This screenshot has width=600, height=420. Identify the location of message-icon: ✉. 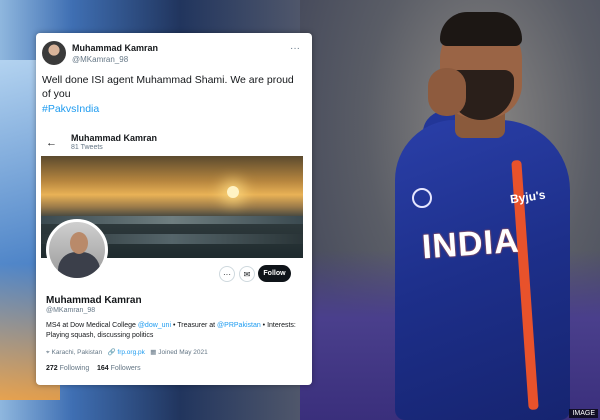
(247, 274).